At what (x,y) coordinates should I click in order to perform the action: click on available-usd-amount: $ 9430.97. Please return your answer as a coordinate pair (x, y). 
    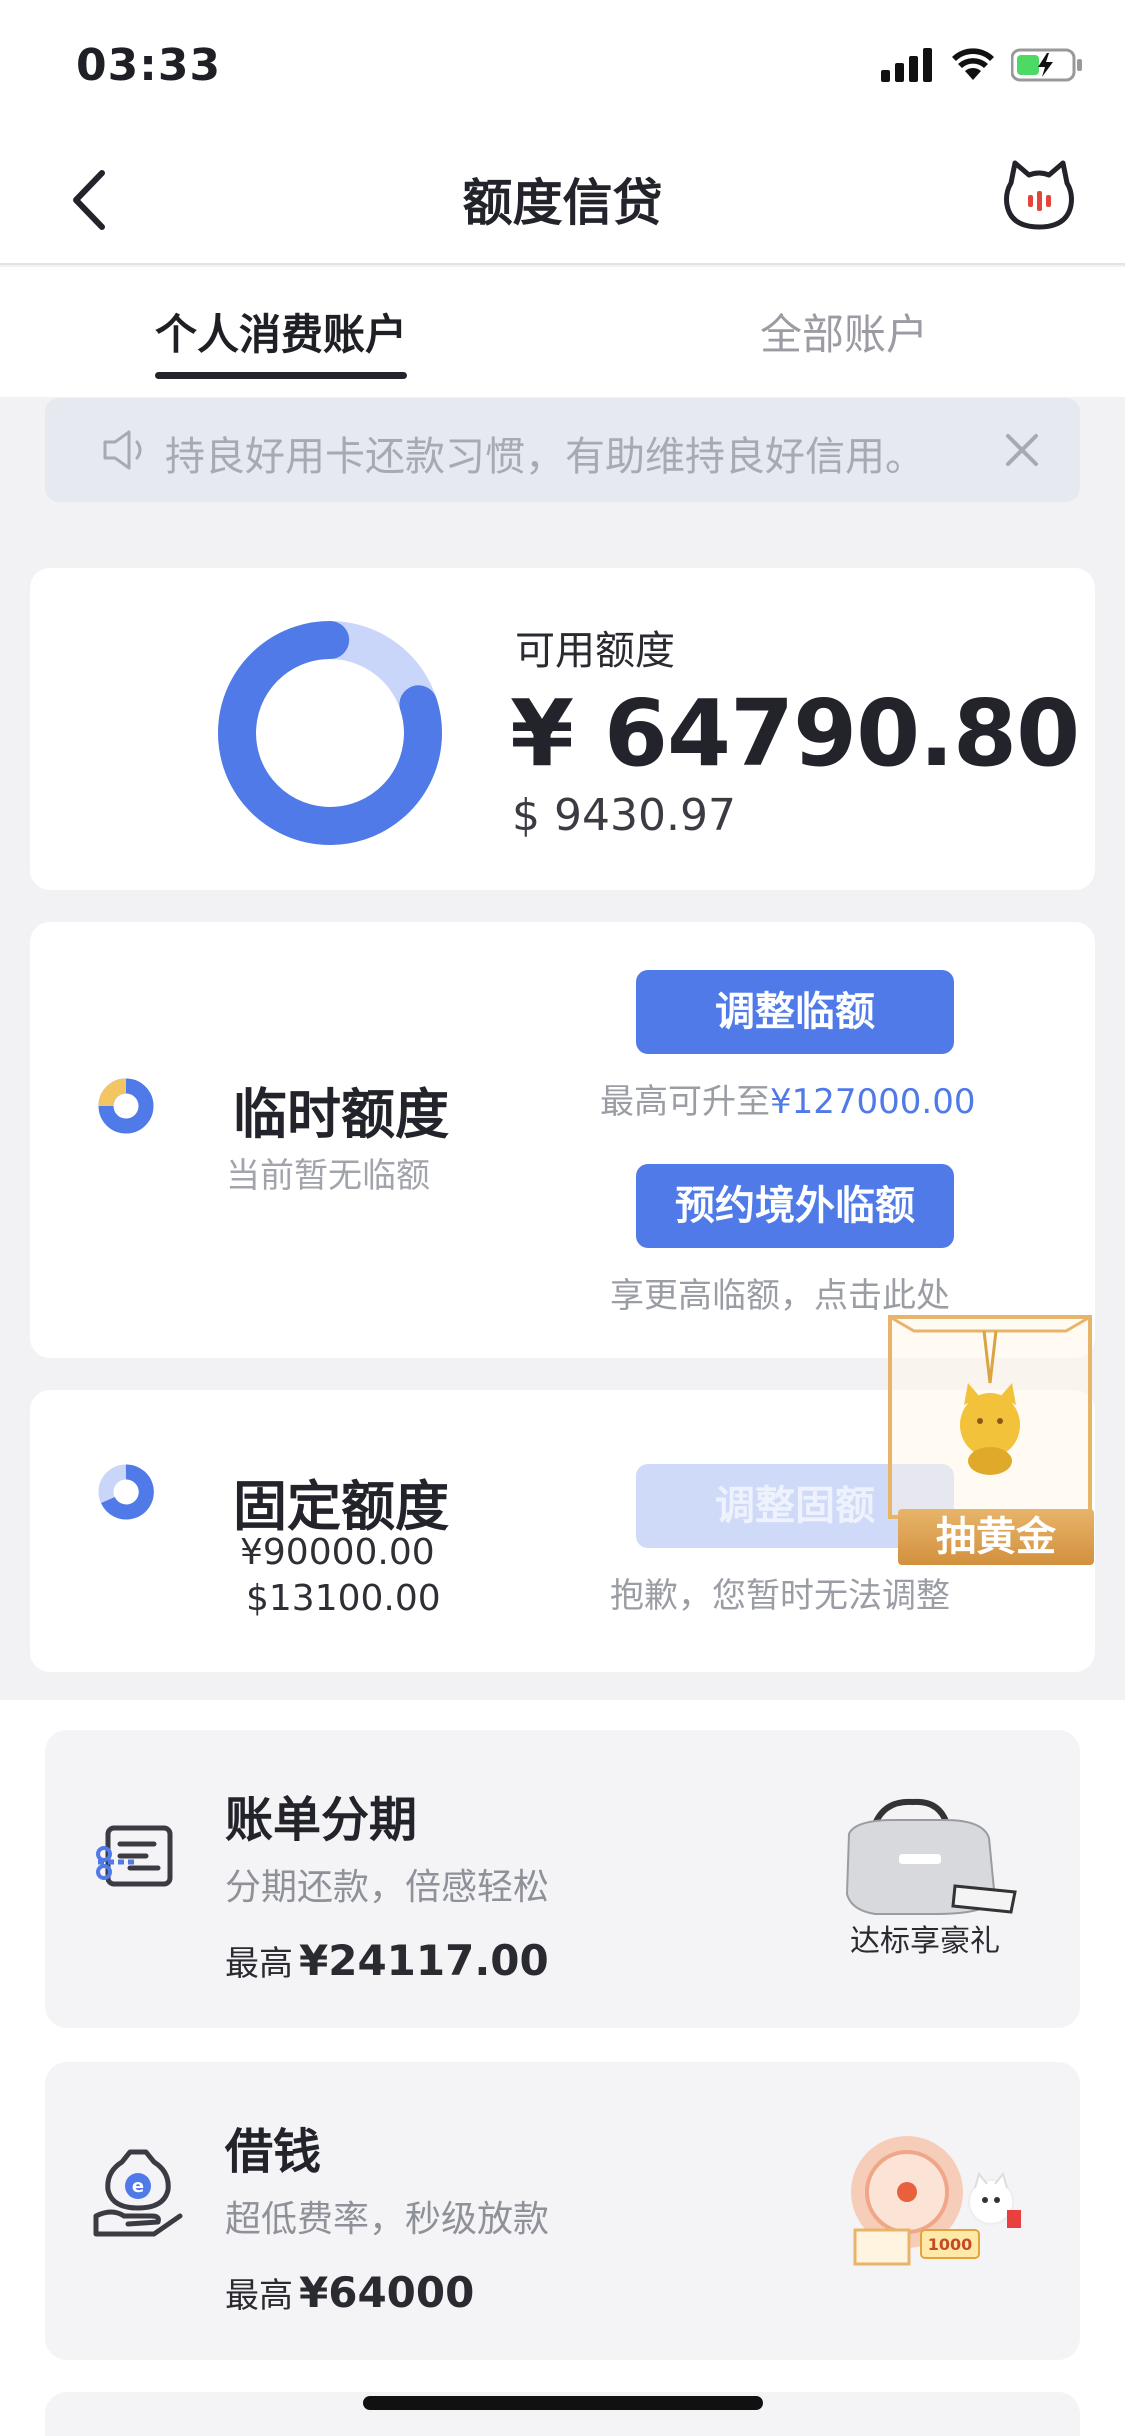
    Looking at the image, I should click on (624, 815).